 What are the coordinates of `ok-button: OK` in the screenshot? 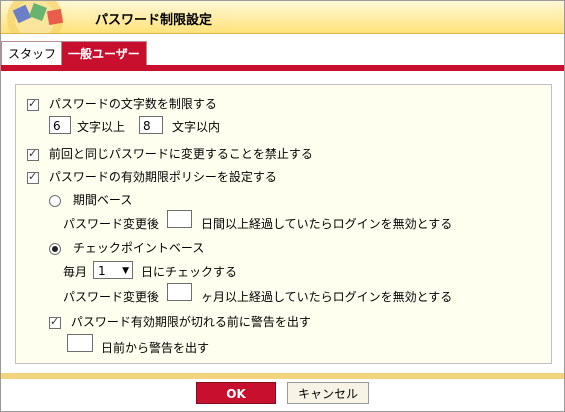 It's located at (236, 393).